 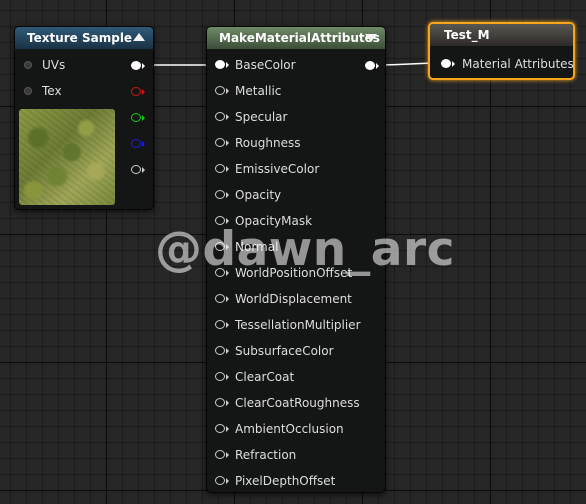 What do you see at coordinates (54, 65) in the screenshot?
I see `pin-label-uvs: UVs` at bounding box center [54, 65].